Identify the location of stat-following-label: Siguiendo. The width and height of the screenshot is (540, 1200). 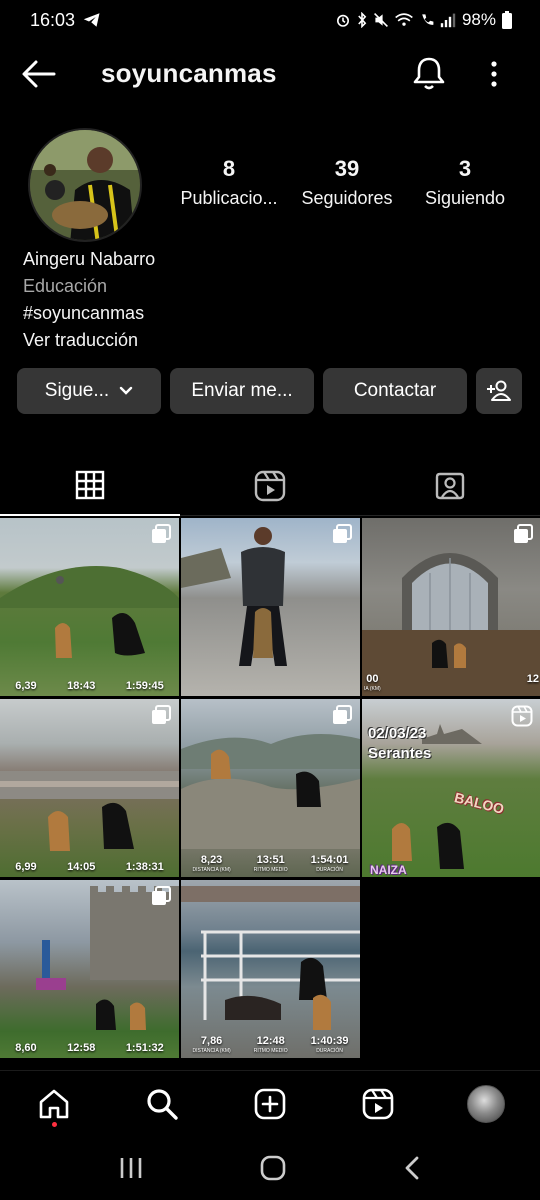
(465, 198).